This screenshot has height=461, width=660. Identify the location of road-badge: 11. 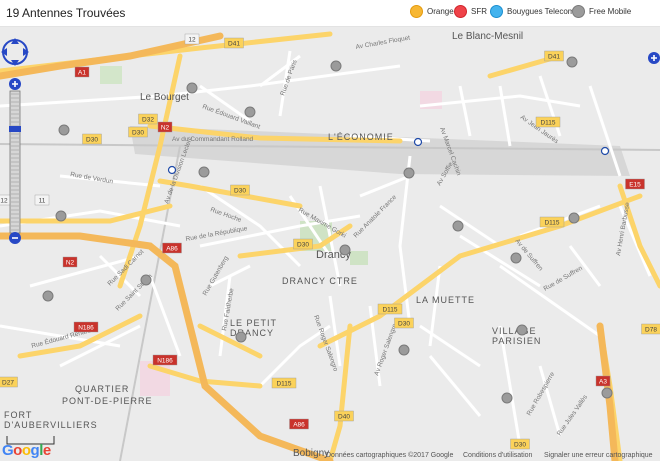
(42, 200).